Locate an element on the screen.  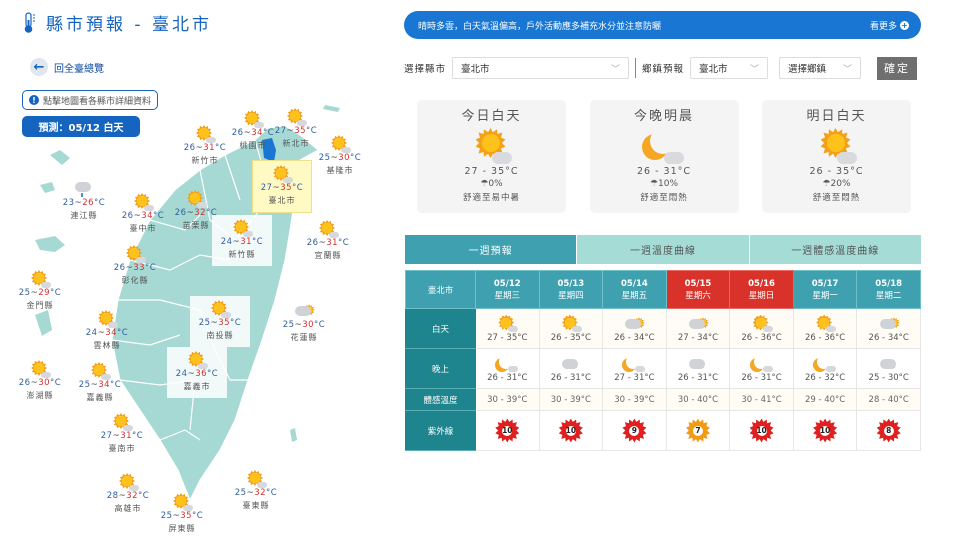
map-location: 26~33°C 彰化縣 is located at coordinates (135, 265).